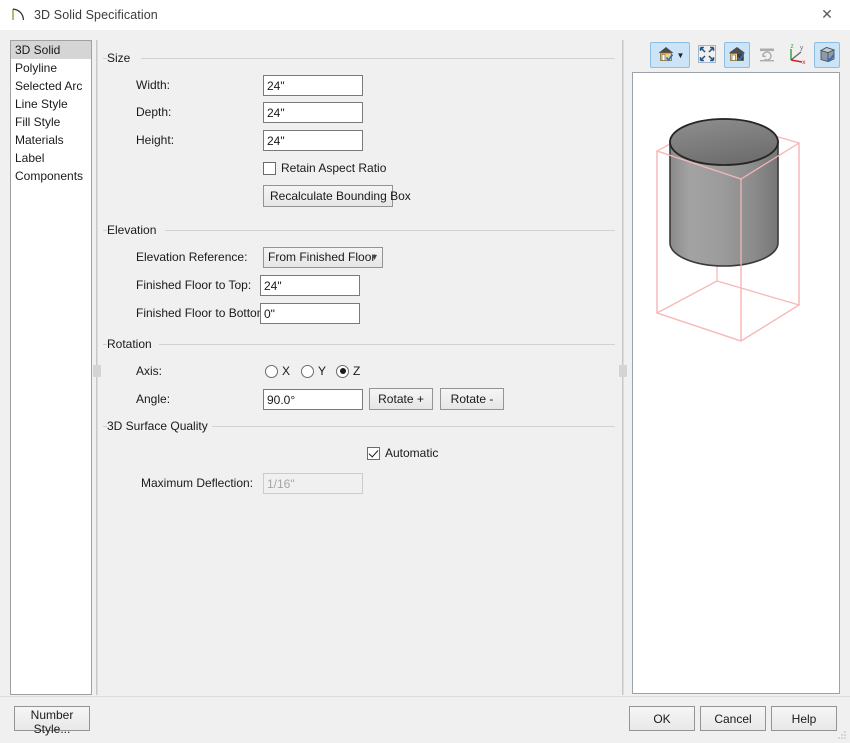 This screenshot has height=743, width=850. Describe the element at coordinates (337, 196) in the screenshot. I see `recalculate-bounding-box-button: Recalculate Bounding Box` at that location.